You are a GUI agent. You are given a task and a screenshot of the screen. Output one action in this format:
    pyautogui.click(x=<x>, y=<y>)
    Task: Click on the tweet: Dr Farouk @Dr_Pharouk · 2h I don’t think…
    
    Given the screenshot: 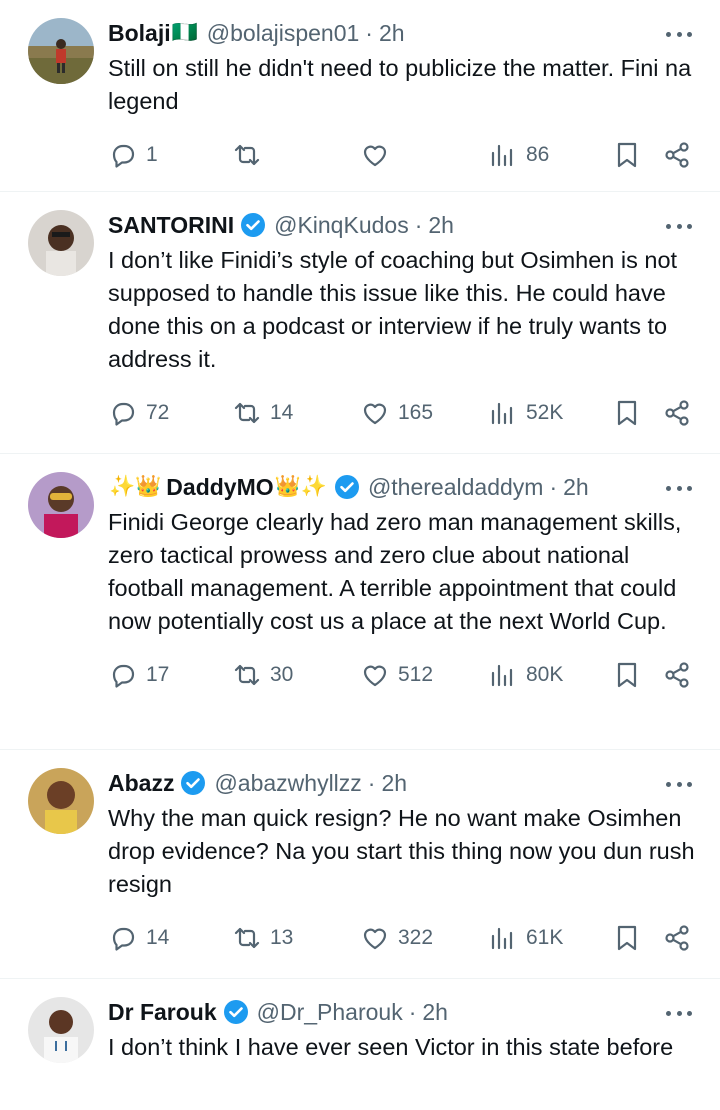 What is the action you would take?
    pyautogui.click(x=360, y=1044)
    